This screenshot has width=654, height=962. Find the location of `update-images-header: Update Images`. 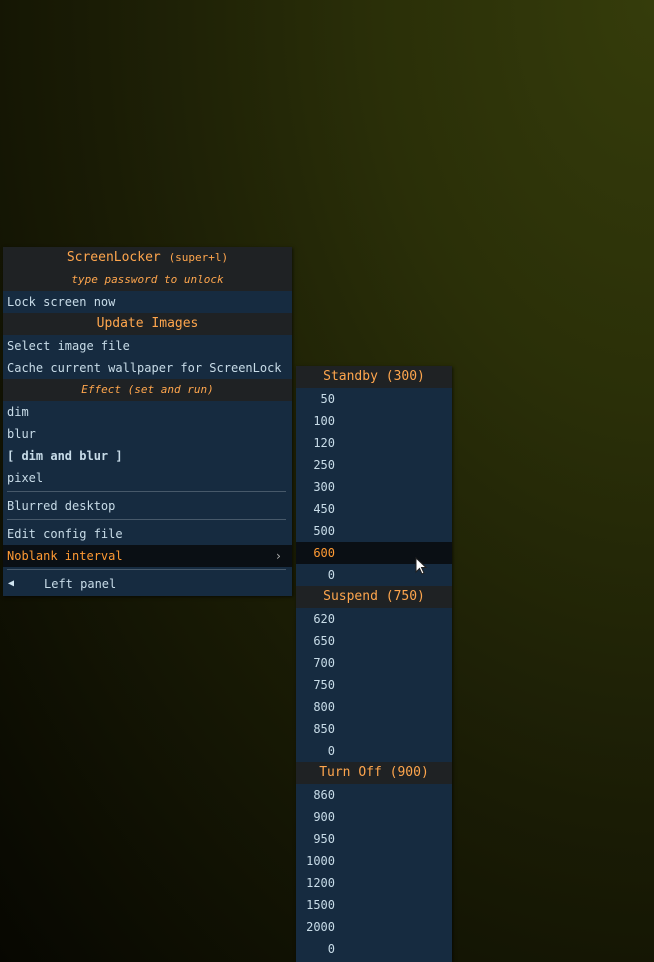

update-images-header: Update Images is located at coordinates (147, 324).